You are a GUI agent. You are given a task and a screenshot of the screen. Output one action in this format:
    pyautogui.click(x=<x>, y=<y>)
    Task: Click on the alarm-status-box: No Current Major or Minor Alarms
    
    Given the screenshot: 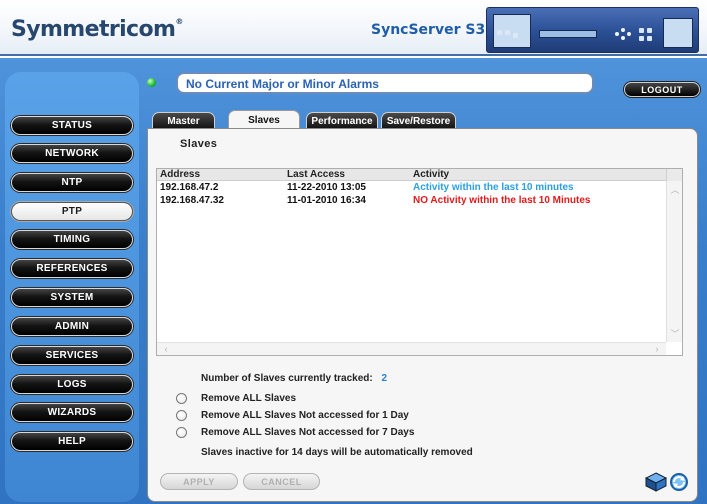 What is the action you would take?
    pyautogui.click(x=385, y=83)
    